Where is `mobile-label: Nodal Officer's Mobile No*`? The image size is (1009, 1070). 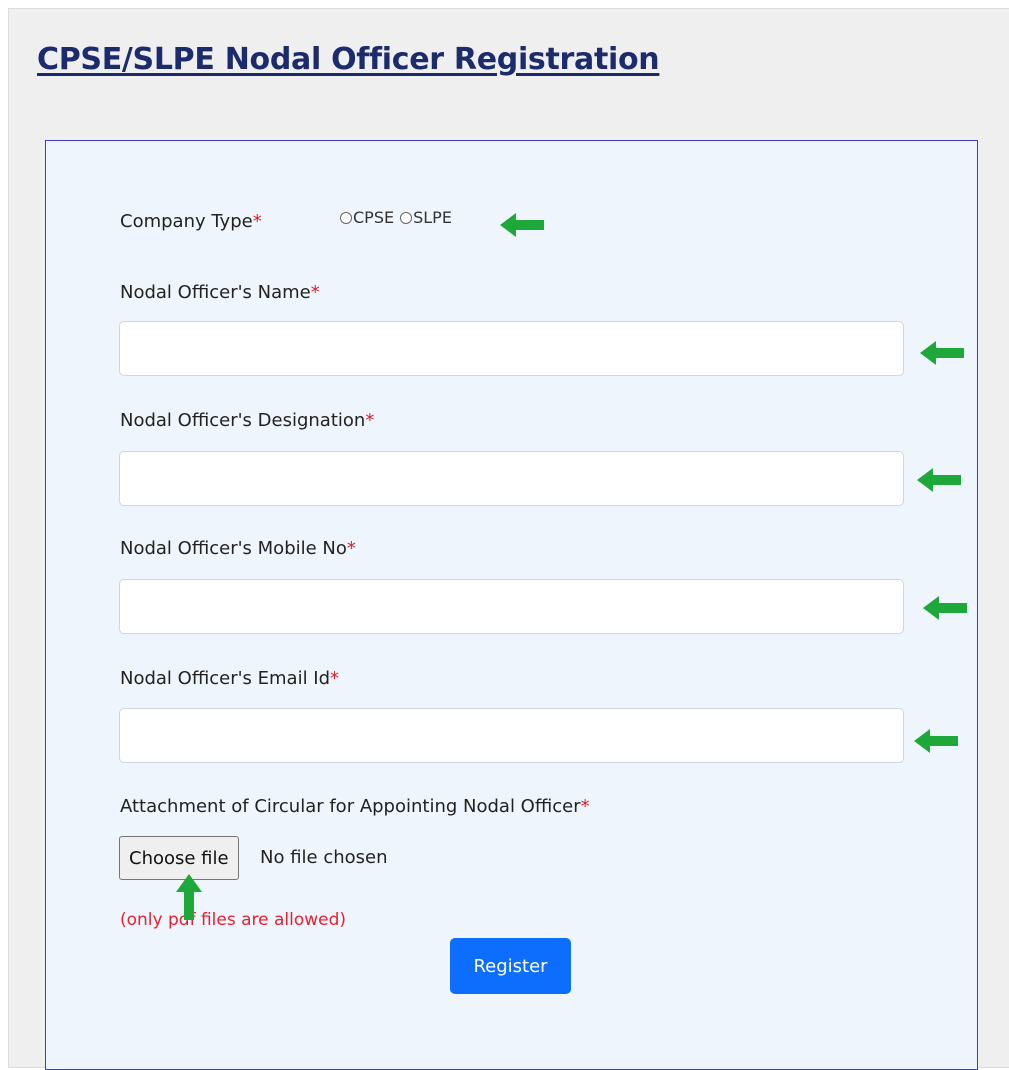 mobile-label: Nodal Officer's Mobile No* is located at coordinates (238, 548).